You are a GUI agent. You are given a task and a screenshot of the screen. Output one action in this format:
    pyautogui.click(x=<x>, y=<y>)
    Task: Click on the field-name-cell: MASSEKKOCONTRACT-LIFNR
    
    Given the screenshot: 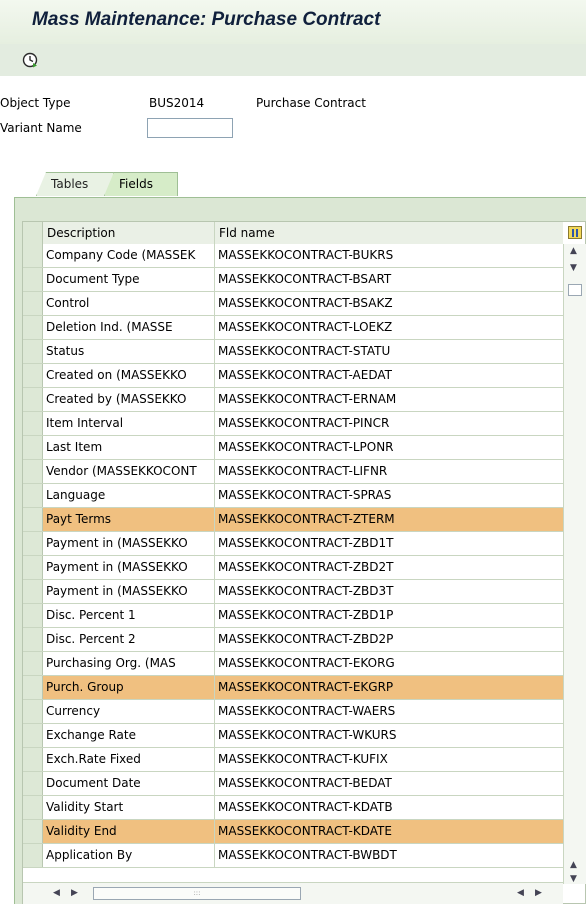 What is the action you would take?
    pyautogui.click(x=389, y=471)
    